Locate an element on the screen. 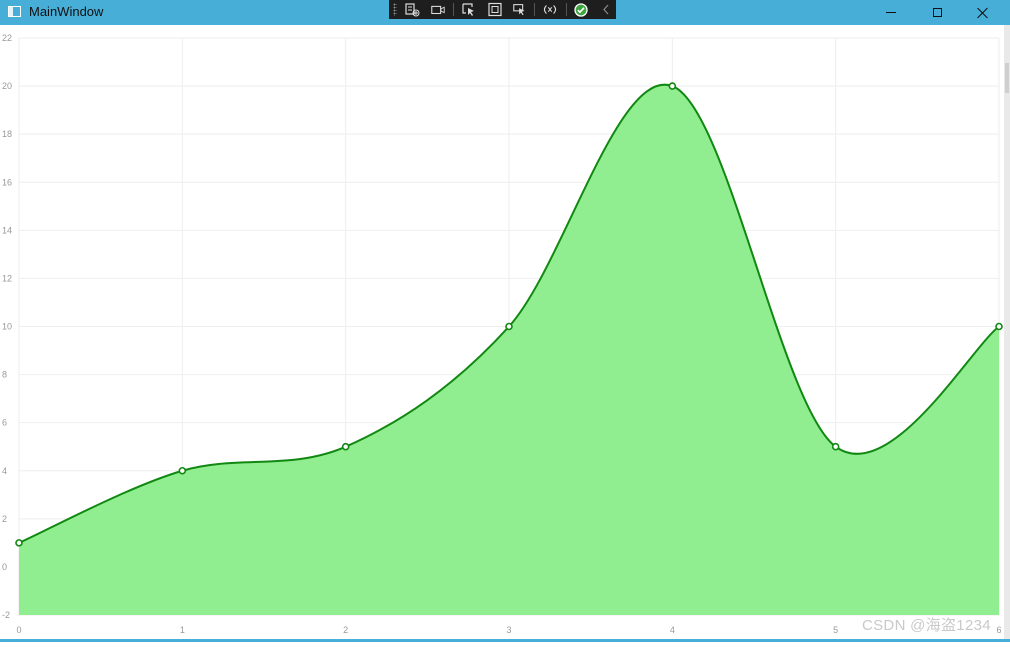 The image size is (1010, 647). y-tick-label: -2 is located at coordinates (6, 615).